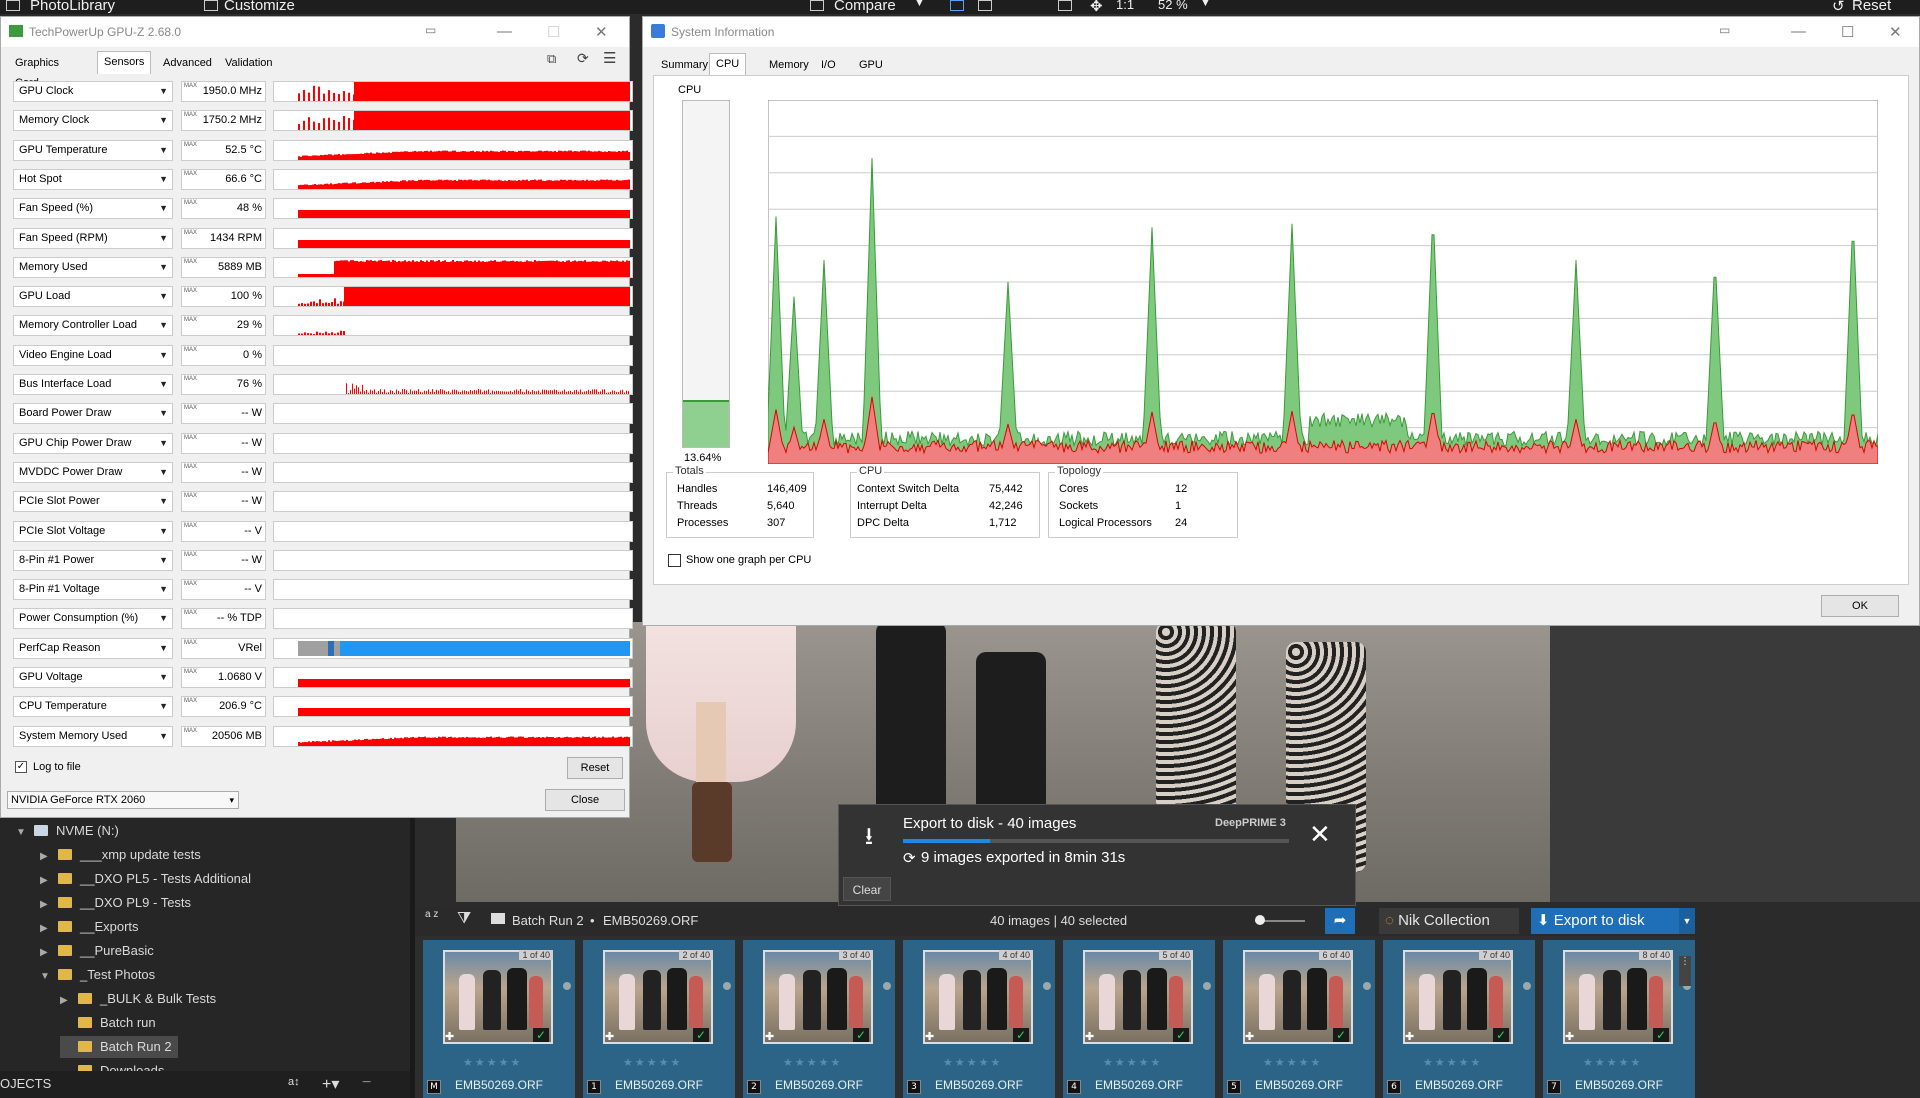 The image size is (1920, 1098). Describe the element at coordinates (21, 767) in the screenshot. I see `log-to-file-checkbox: ✓` at that location.